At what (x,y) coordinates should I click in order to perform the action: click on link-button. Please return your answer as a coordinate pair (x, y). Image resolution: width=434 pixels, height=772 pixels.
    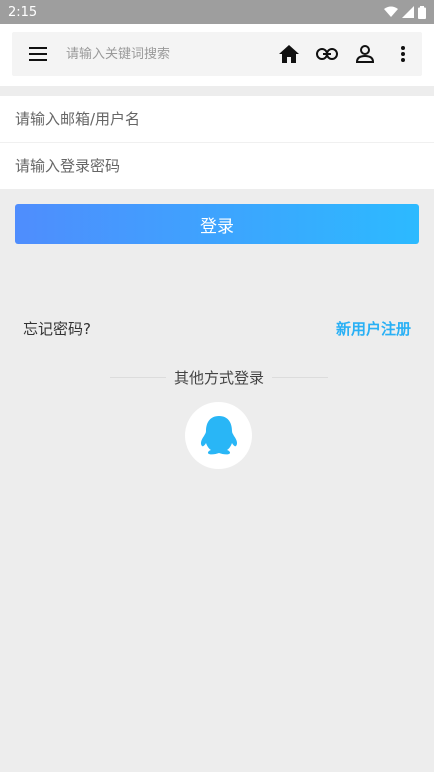
    Looking at the image, I should click on (327, 54).